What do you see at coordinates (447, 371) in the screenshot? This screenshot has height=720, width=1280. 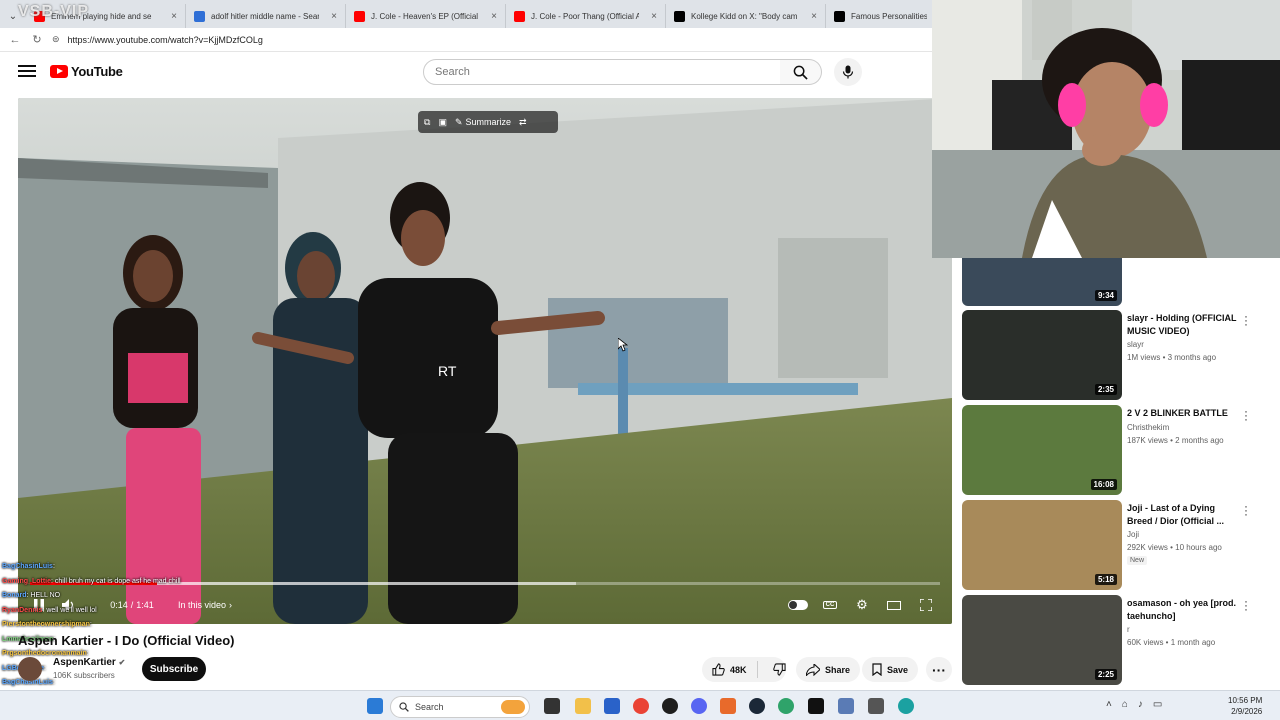 I see `svg-text: RT` at bounding box center [447, 371].